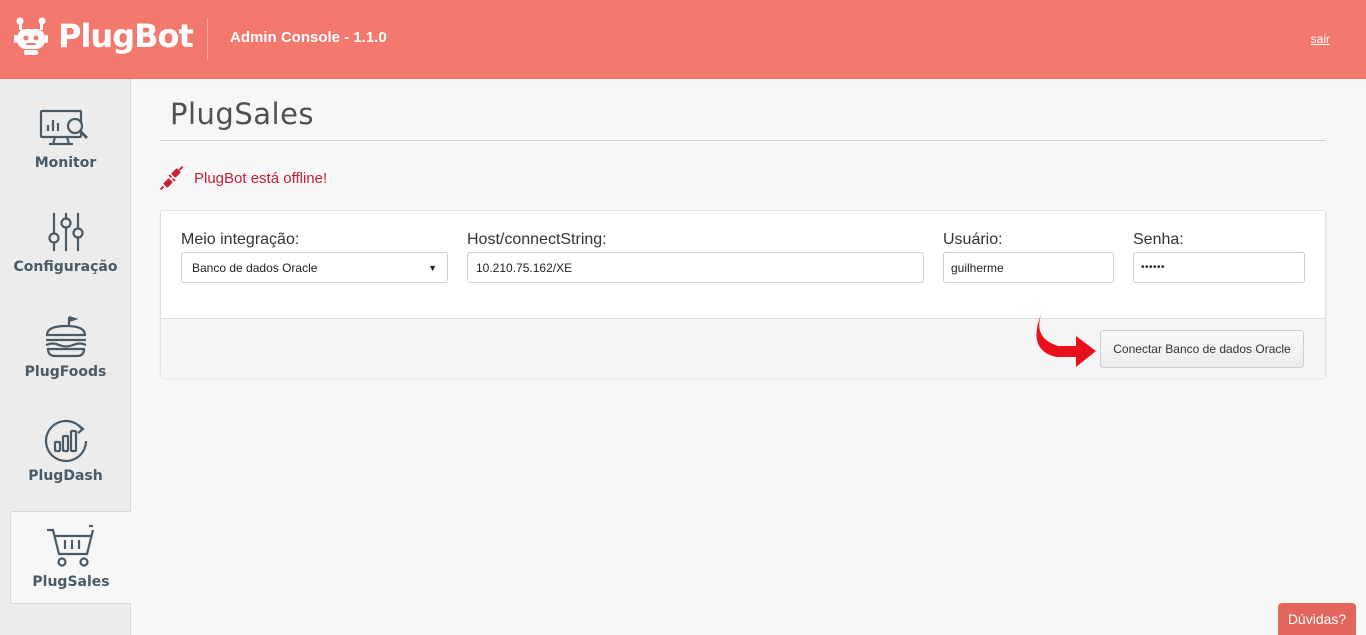 The image size is (1366, 635). What do you see at coordinates (1219, 267) in the screenshot?
I see `password-input: ••••••` at bounding box center [1219, 267].